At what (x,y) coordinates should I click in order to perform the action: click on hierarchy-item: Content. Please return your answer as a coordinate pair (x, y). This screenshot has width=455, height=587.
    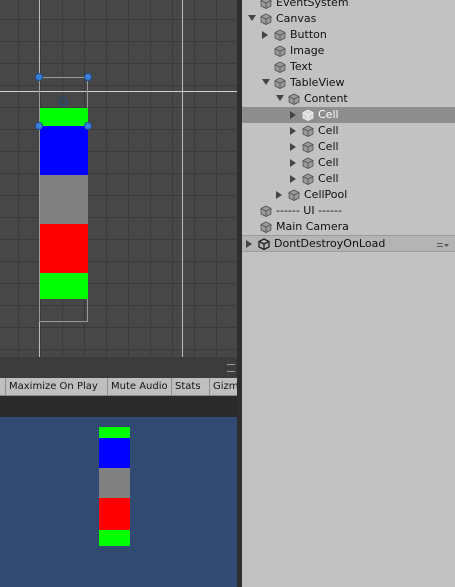
    Looking at the image, I should click on (348, 99).